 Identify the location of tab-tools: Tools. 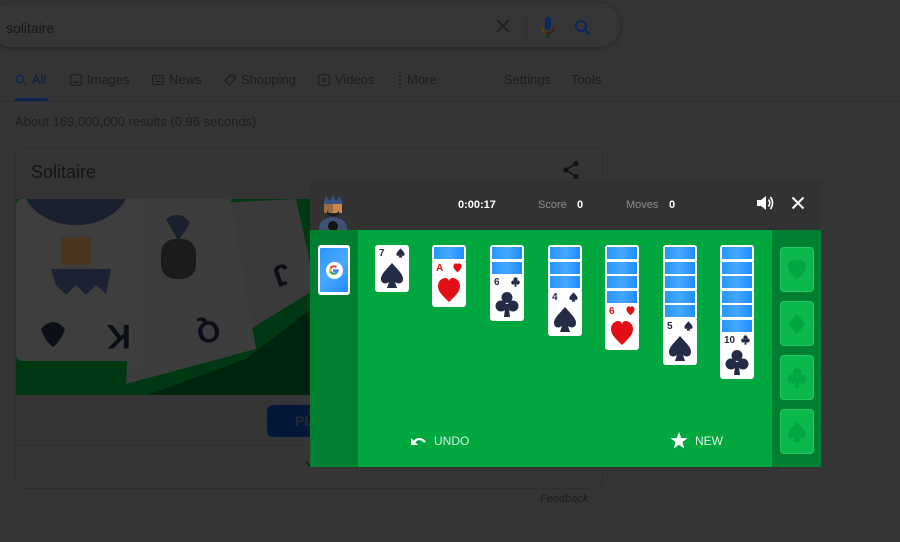
(586, 79).